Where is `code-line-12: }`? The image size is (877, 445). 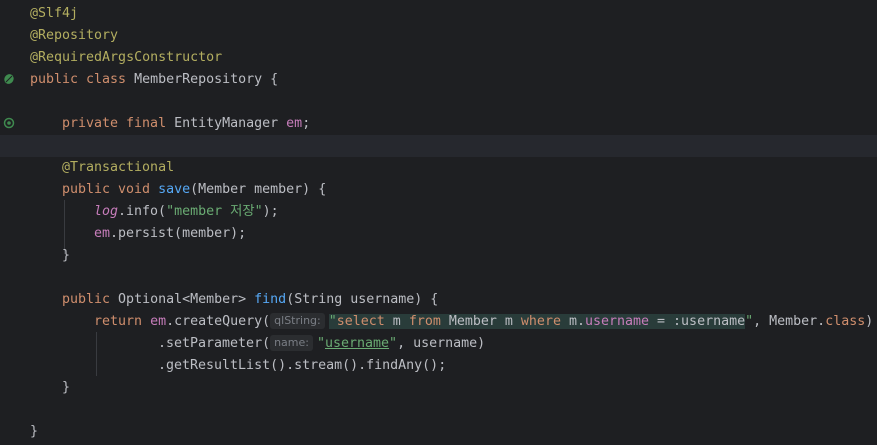 code-line-12: } is located at coordinates (66, 255).